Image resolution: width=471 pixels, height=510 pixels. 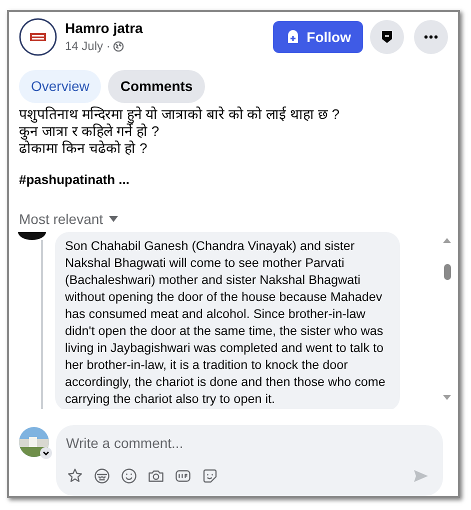 I want to click on tab: Comments, so click(x=156, y=86).